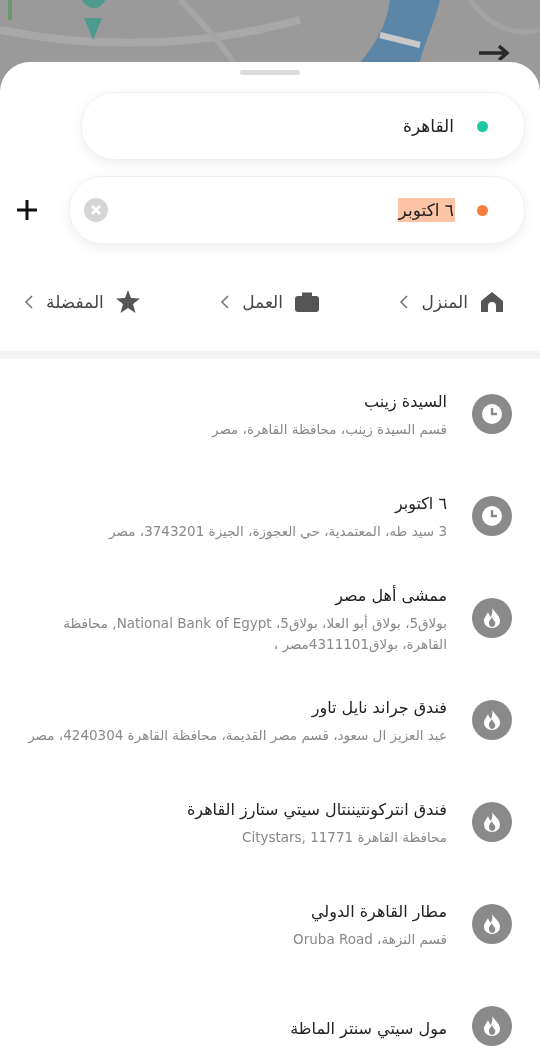 The height and width of the screenshot is (1057, 540). I want to click on place-address: قسم السيدة زينب، محافظة القاهرة، مصر, so click(328, 430).